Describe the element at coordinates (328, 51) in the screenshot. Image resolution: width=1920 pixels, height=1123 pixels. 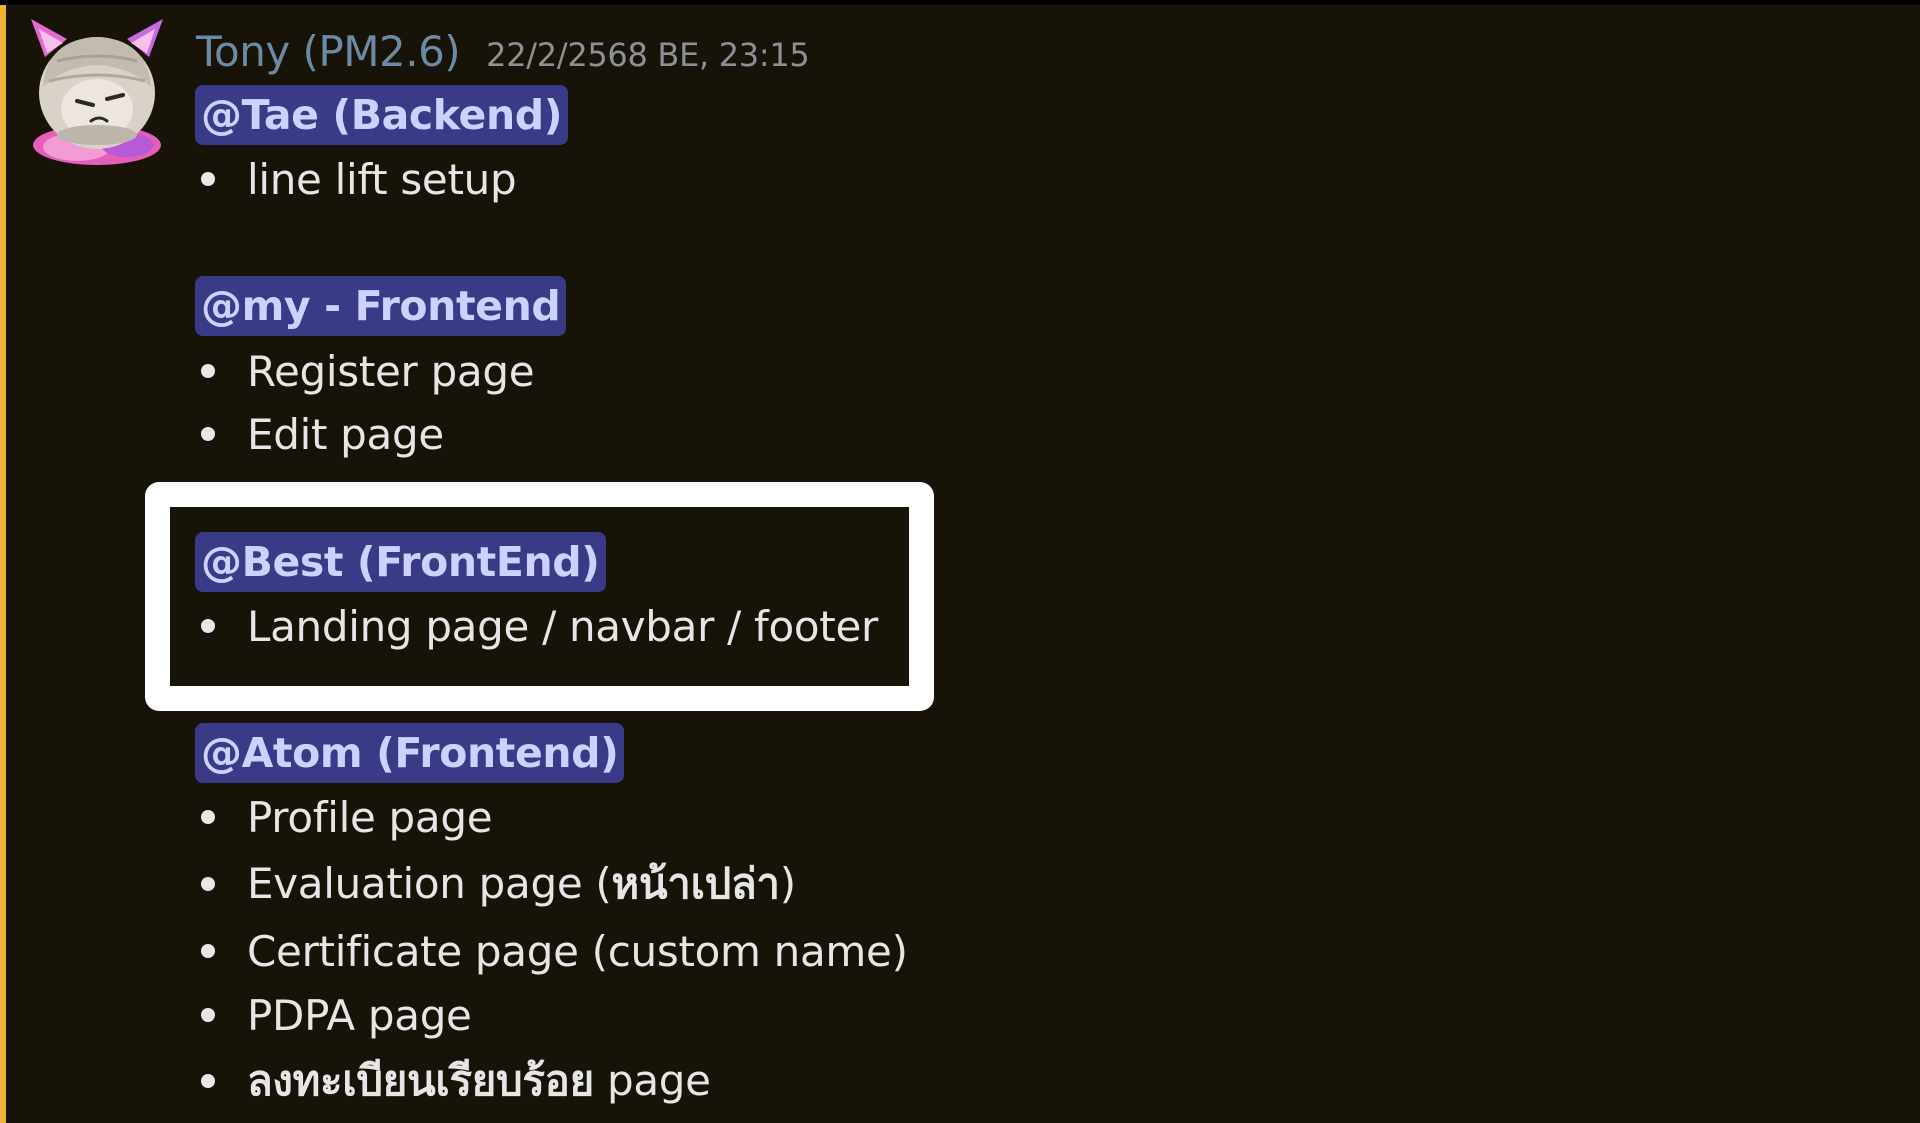
I see `author-name: Tony (PM2.6)` at that location.